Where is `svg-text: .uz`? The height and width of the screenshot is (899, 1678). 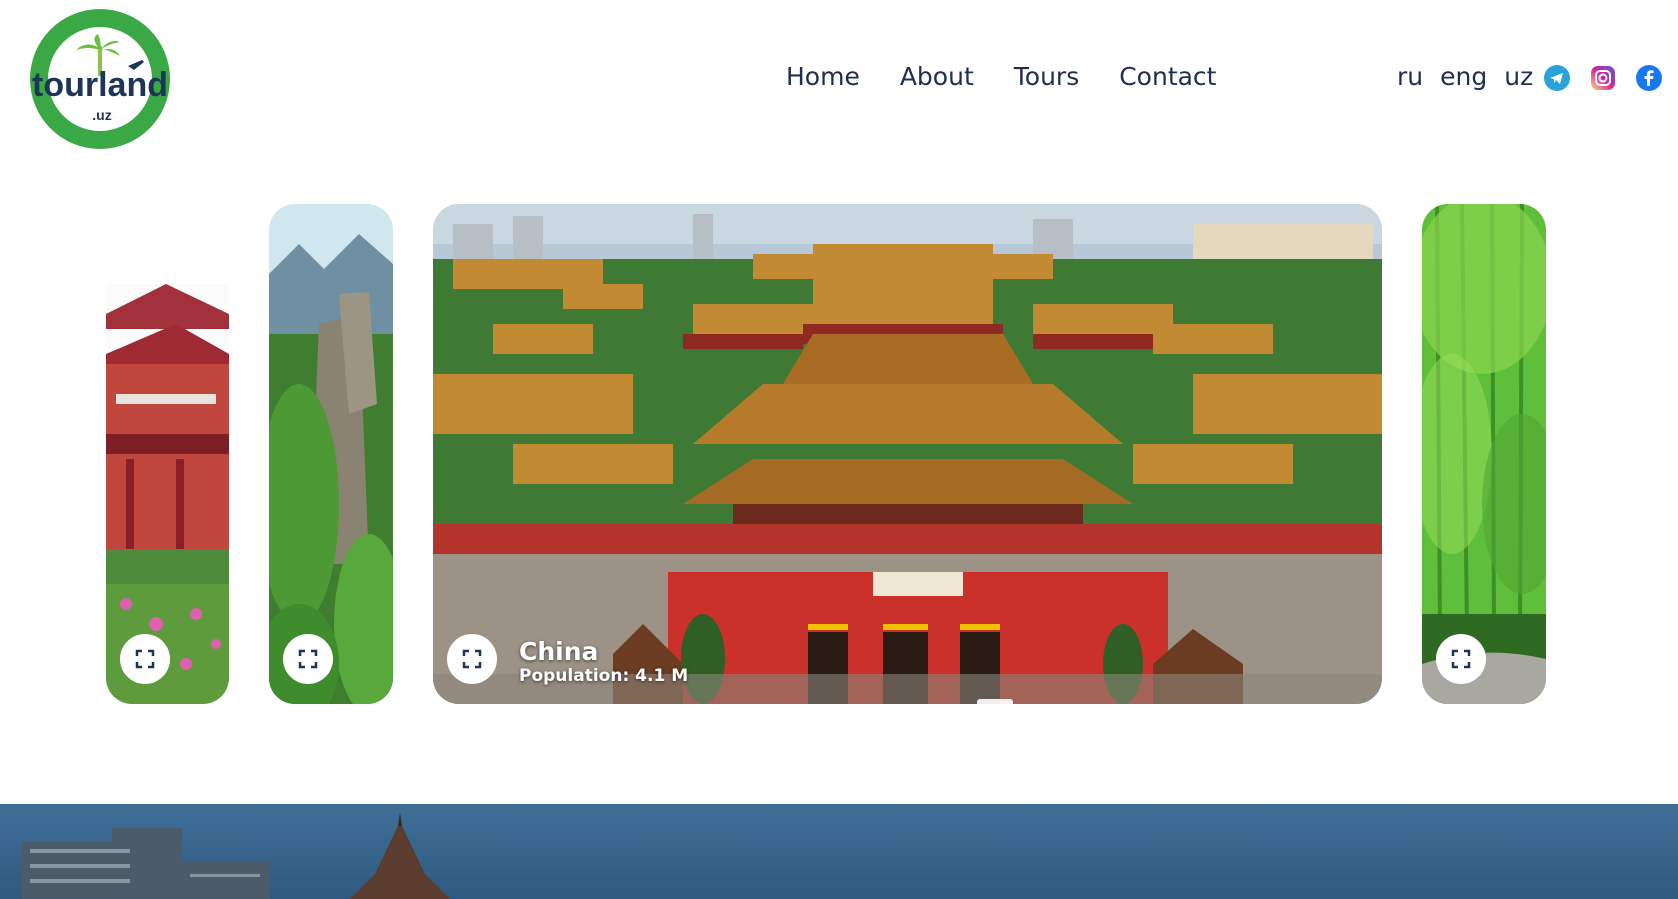 svg-text: .uz is located at coordinates (101, 115).